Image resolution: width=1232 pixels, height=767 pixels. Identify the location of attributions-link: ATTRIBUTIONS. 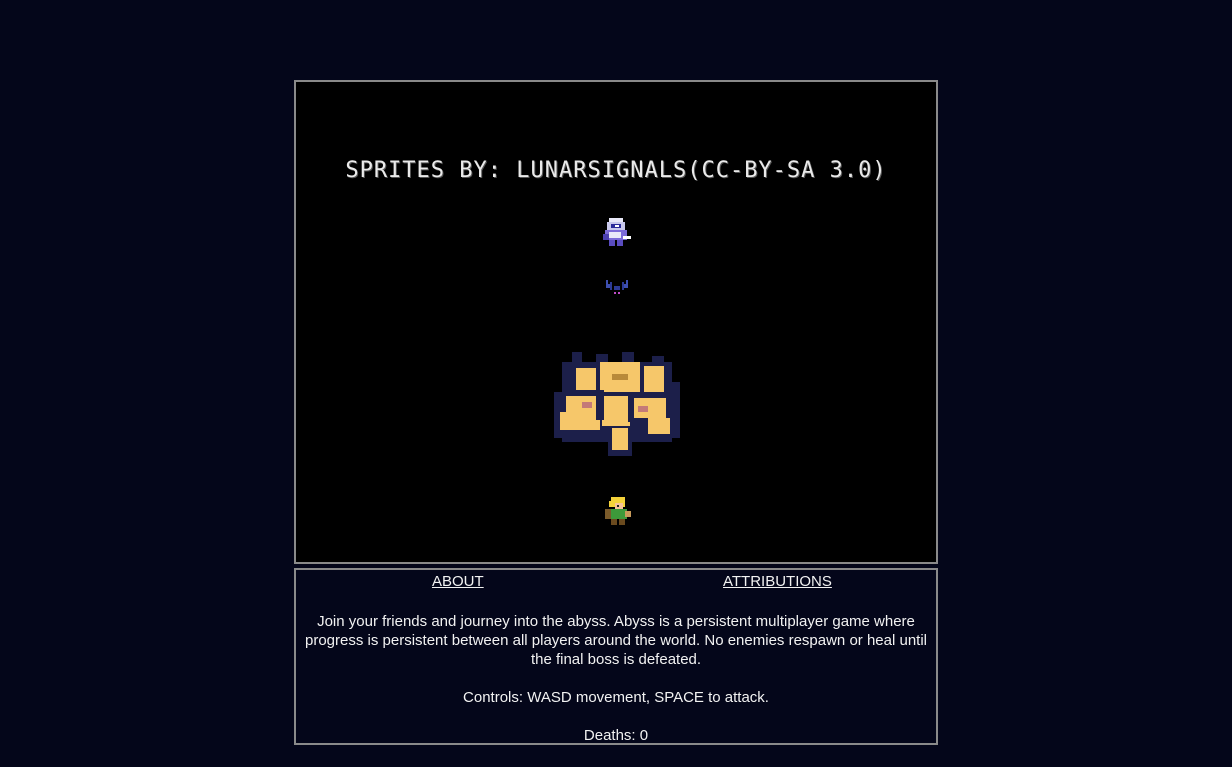
(777, 581).